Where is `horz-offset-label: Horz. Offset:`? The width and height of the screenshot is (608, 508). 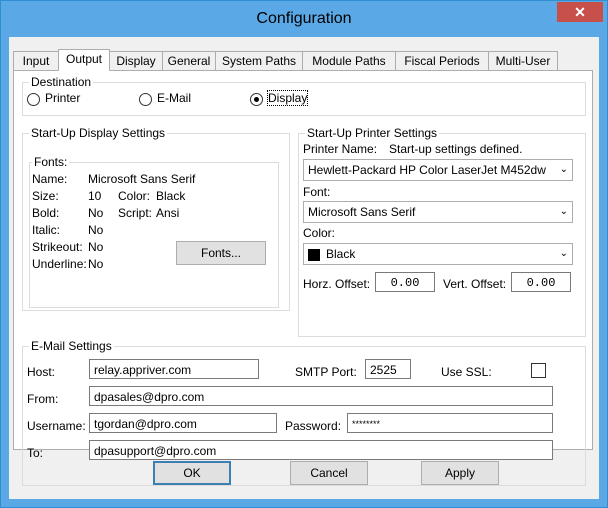 horz-offset-label: Horz. Offset: is located at coordinates (337, 284).